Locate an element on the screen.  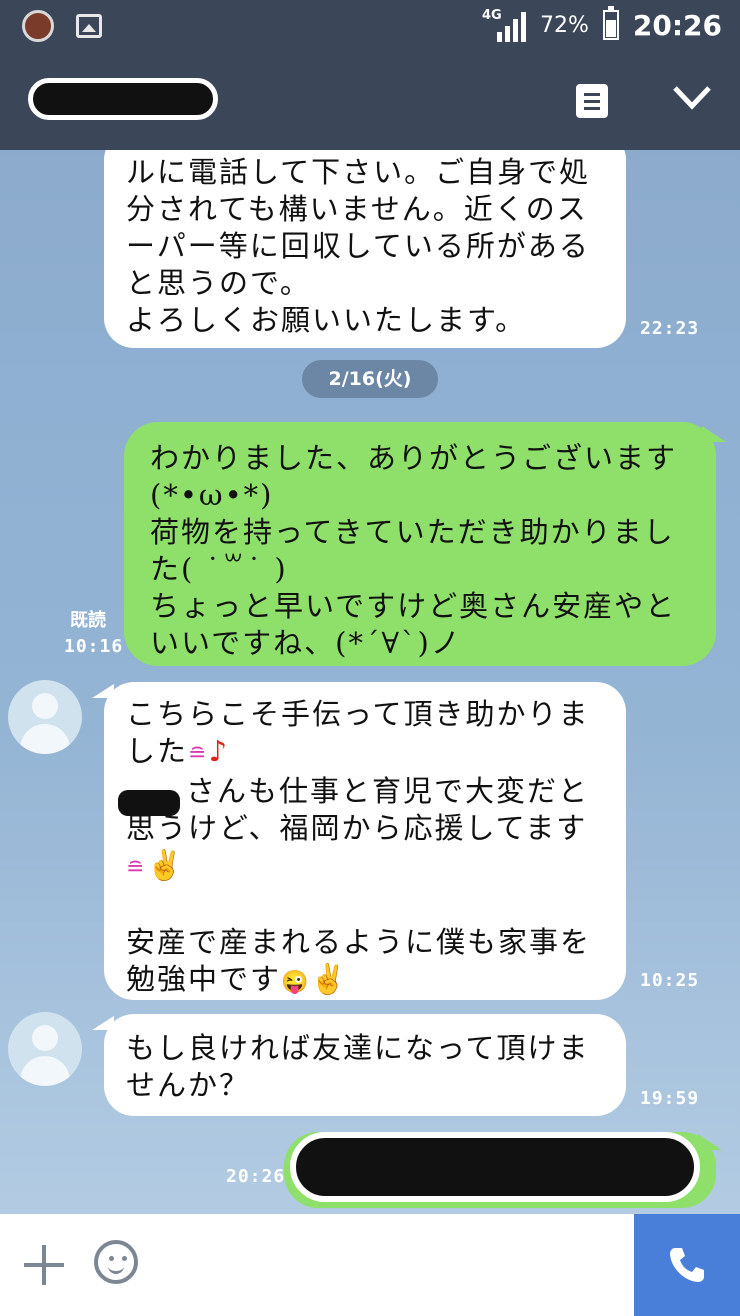
message-time: 20:26 is located at coordinates (256, 1176).